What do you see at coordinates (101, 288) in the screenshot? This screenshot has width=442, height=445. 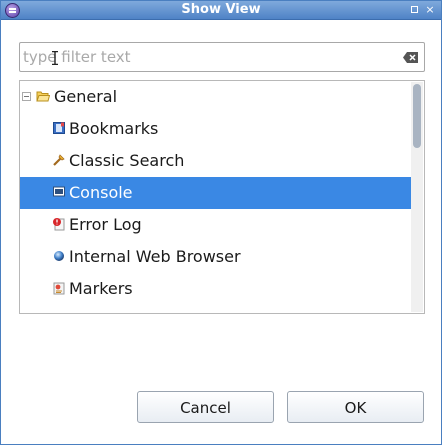 I see `tree-item-label: Markers` at bounding box center [101, 288].